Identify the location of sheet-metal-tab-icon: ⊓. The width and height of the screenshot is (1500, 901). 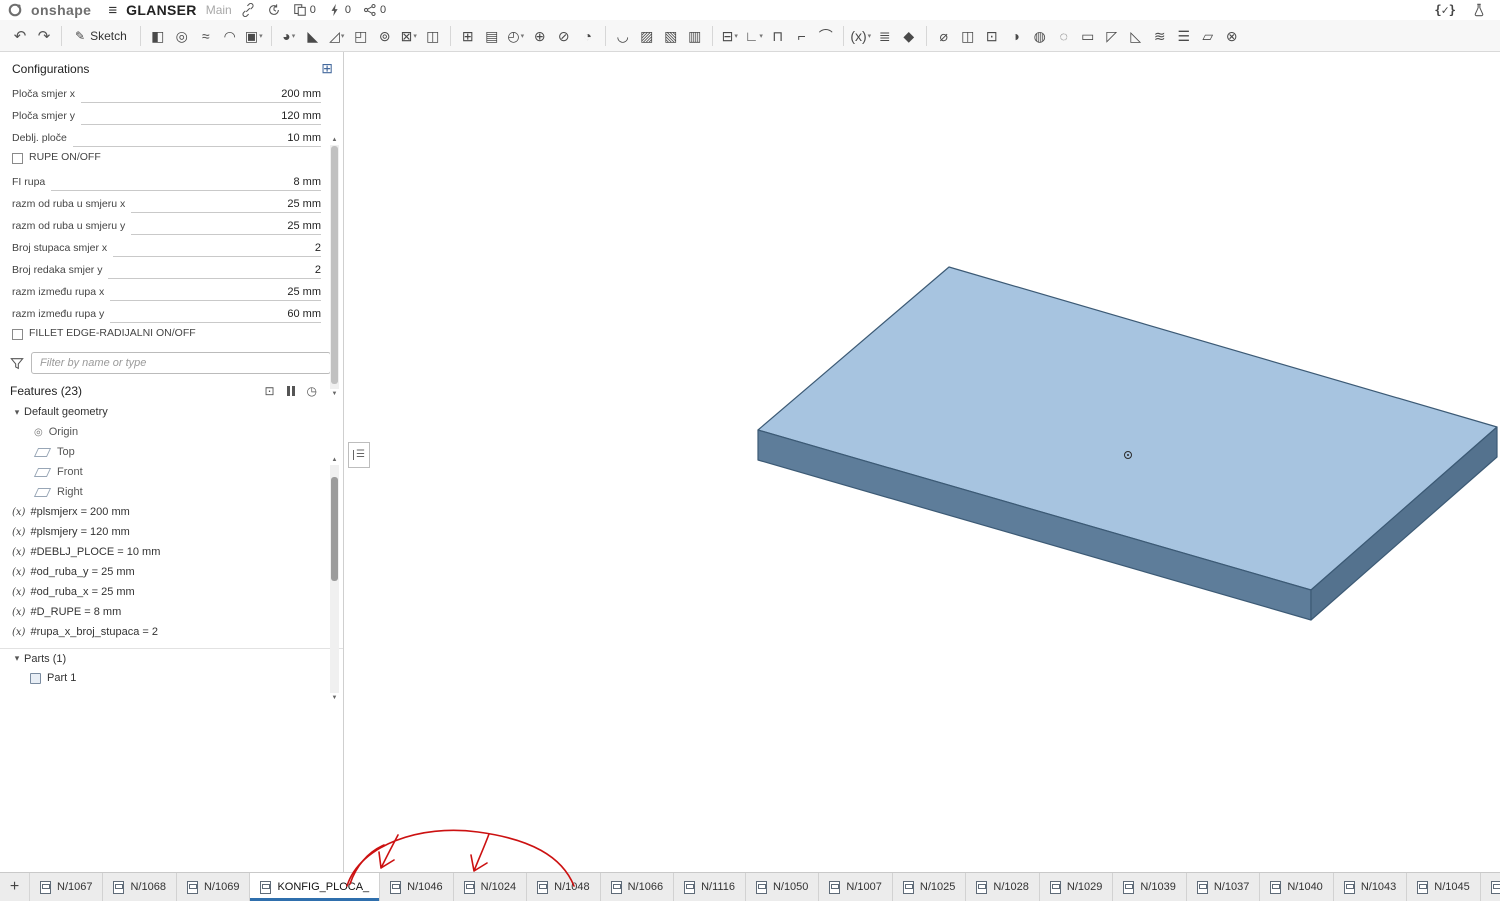
(778, 36).